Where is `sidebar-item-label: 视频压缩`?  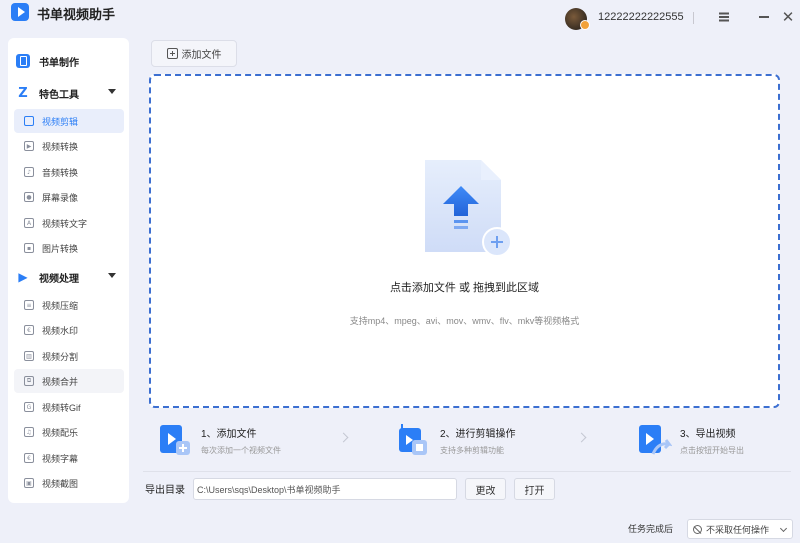
sidebar-item-label: 视频压缩 is located at coordinates (60, 305).